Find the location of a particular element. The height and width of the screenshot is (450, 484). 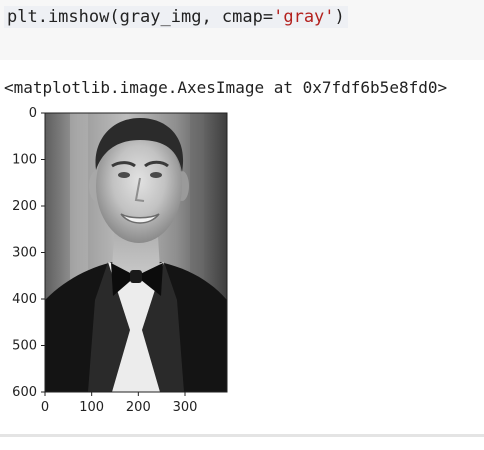

code-input: plt.imshow(gray_img, cmap='gray') is located at coordinates (176, 17).